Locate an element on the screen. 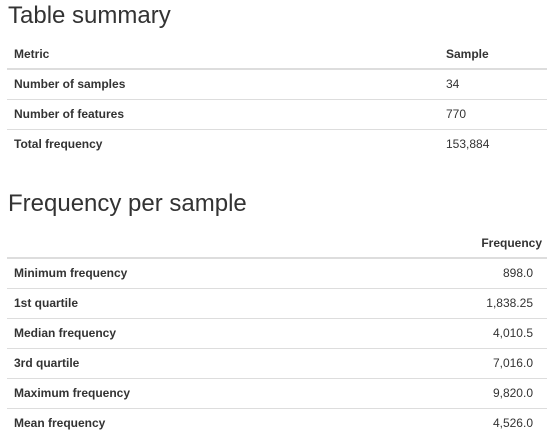 The width and height of the screenshot is (547, 444). column-header-frequency: Frequency is located at coordinates (450, 243).